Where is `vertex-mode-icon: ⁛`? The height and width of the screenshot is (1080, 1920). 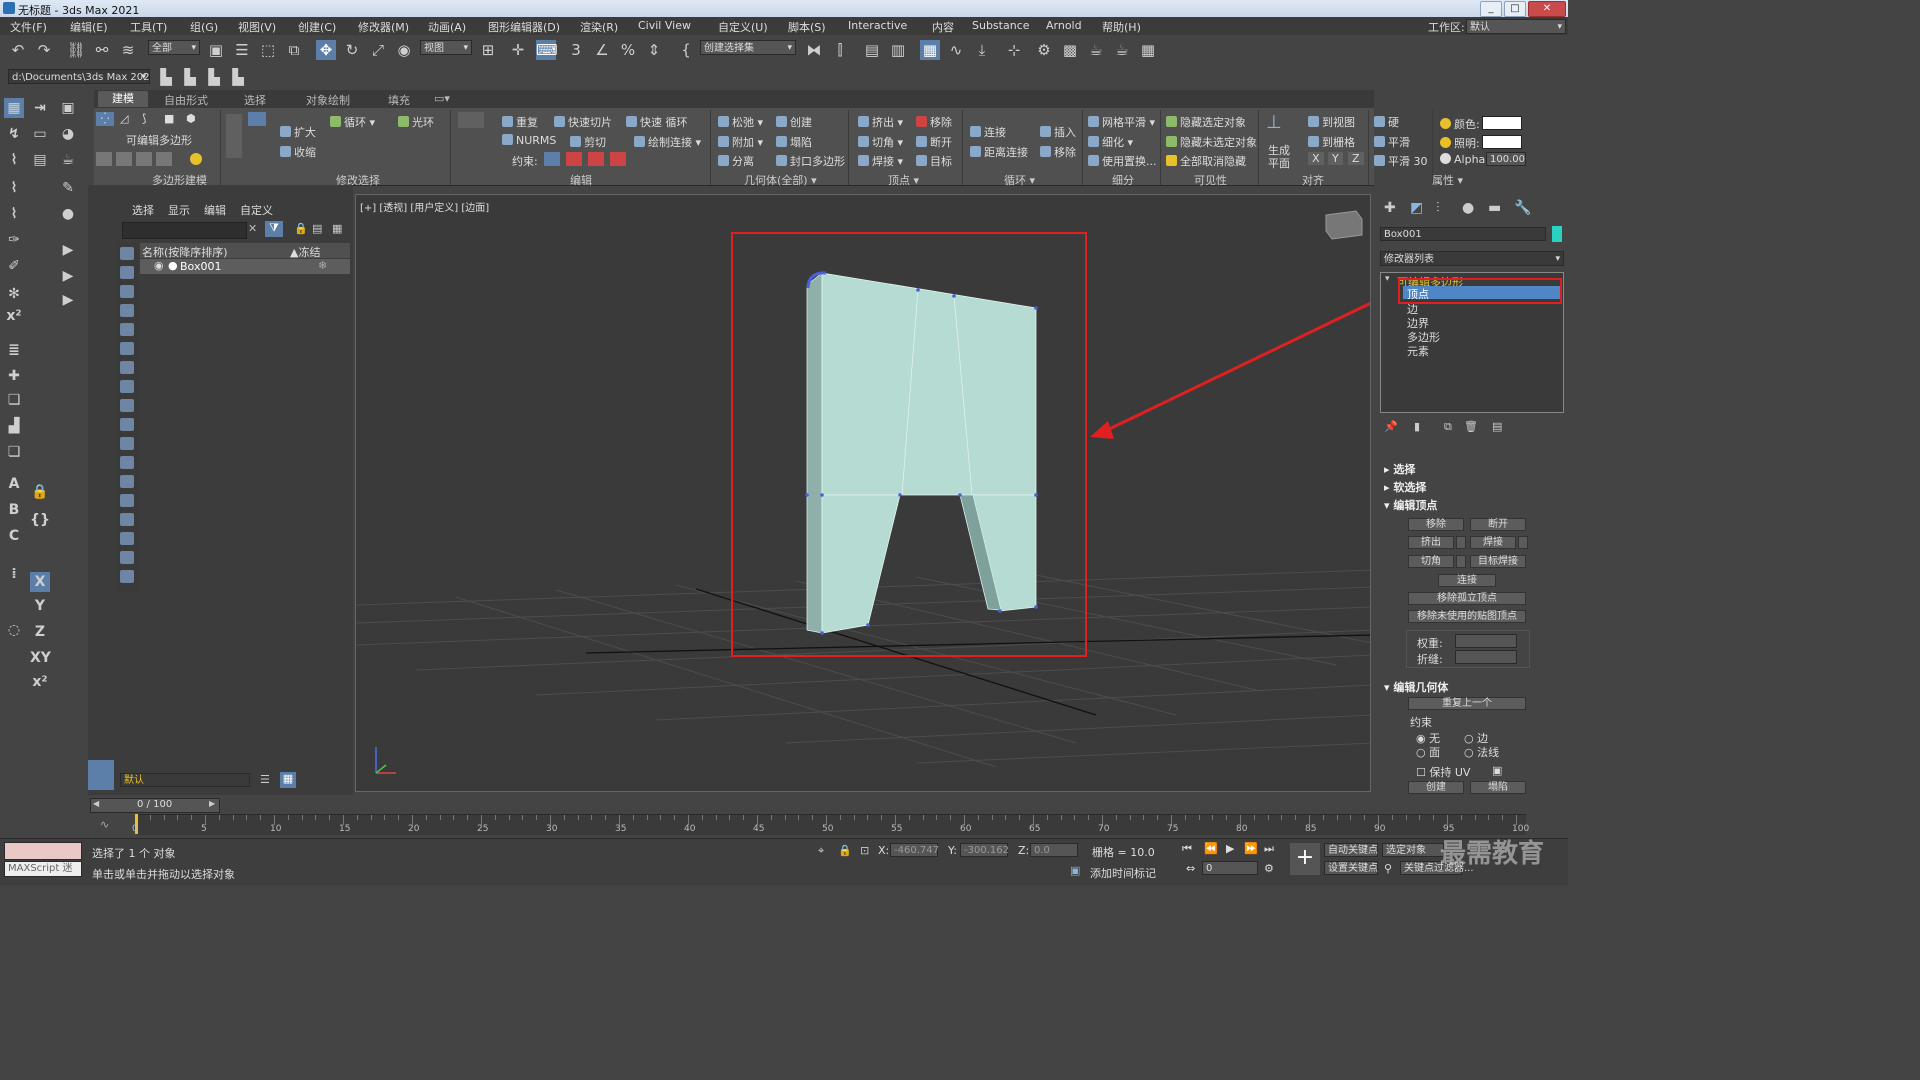 vertex-mode-icon: ⁛ is located at coordinates (105, 119).